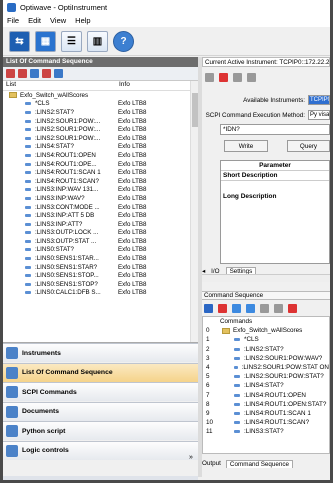 This screenshot has height=483, width=333. I want to click on horizontal-scrollbar, so click(266, 278).